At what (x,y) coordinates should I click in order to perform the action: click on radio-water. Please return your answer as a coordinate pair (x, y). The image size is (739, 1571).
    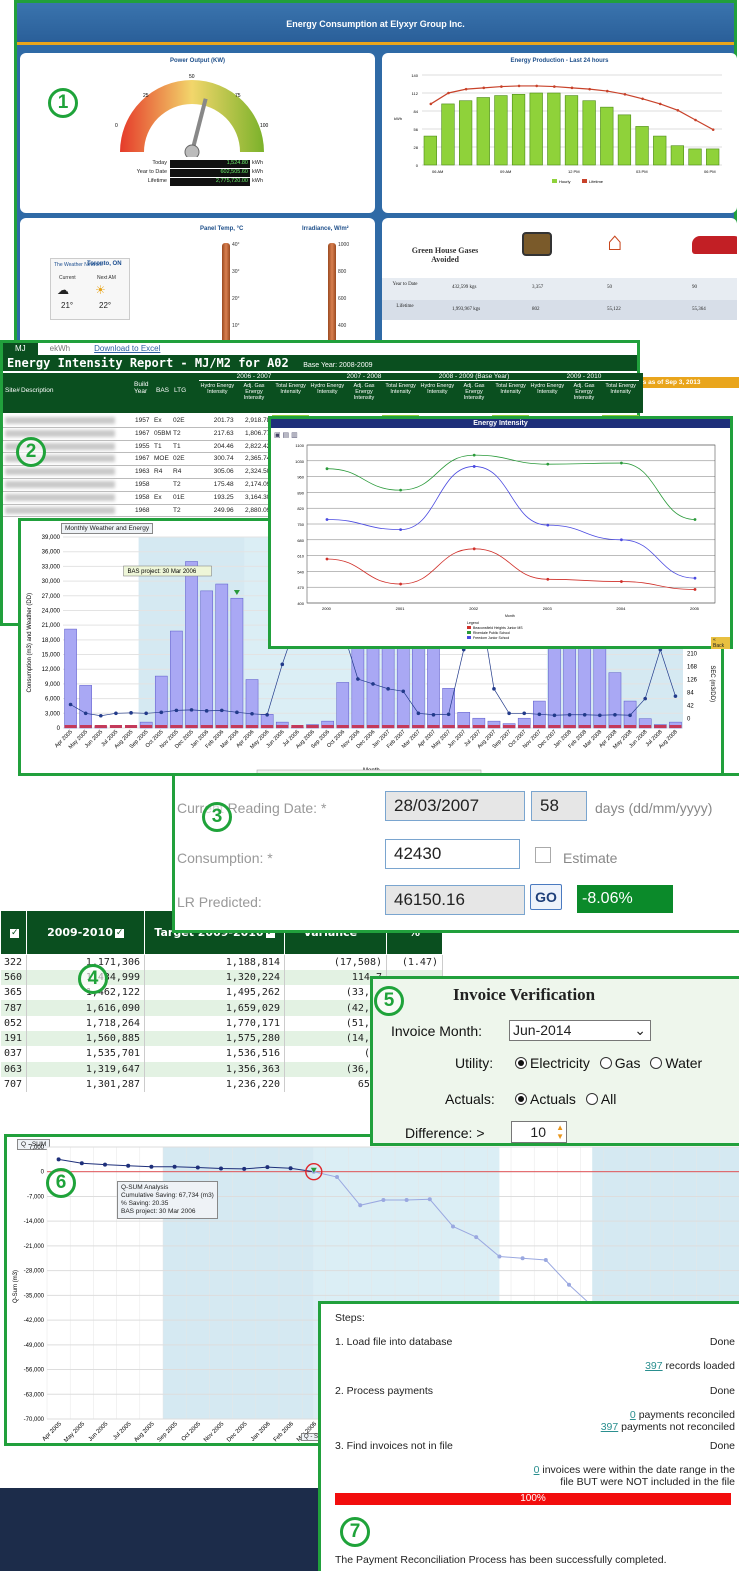
    Looking at the image, I should click on (656, 1063).